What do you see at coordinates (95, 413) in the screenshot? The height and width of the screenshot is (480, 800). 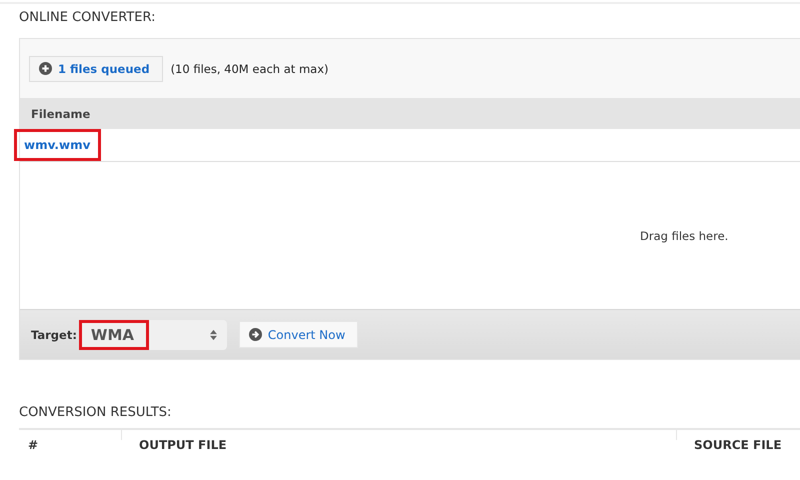 I see `section-title: CONVERSION RESULTS:` at bounding box center [95, 413].